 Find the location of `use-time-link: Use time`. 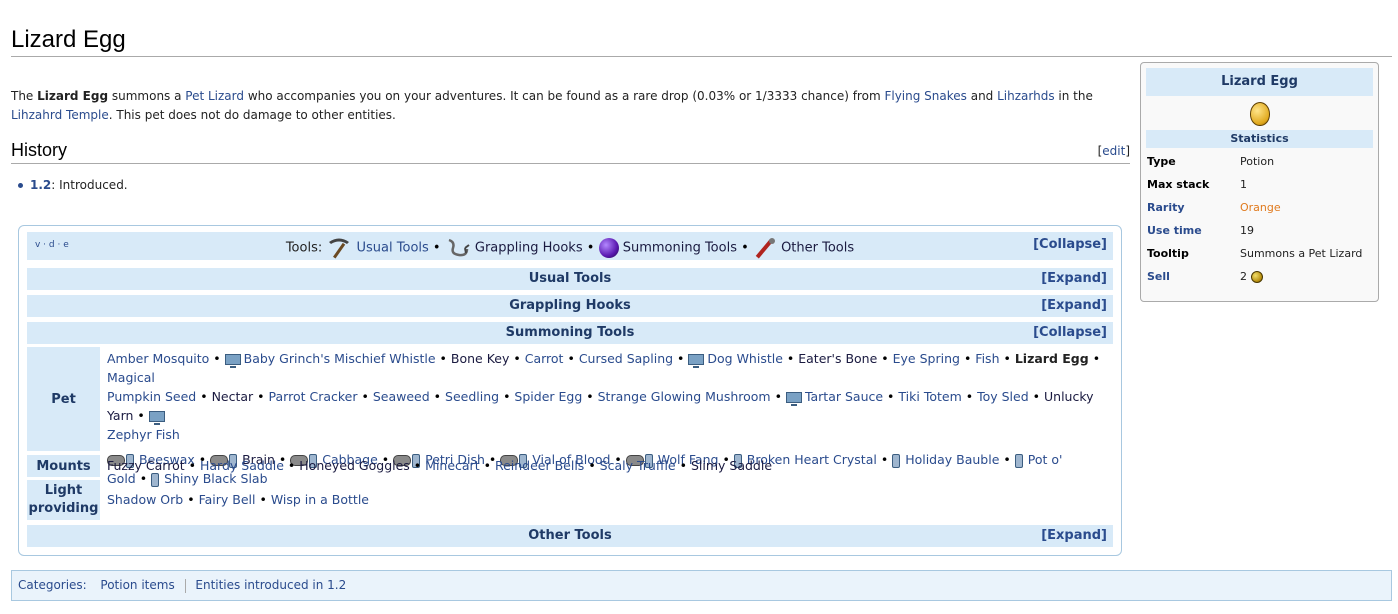

use-time-link: Use time is located at coordinates (1192, 230).